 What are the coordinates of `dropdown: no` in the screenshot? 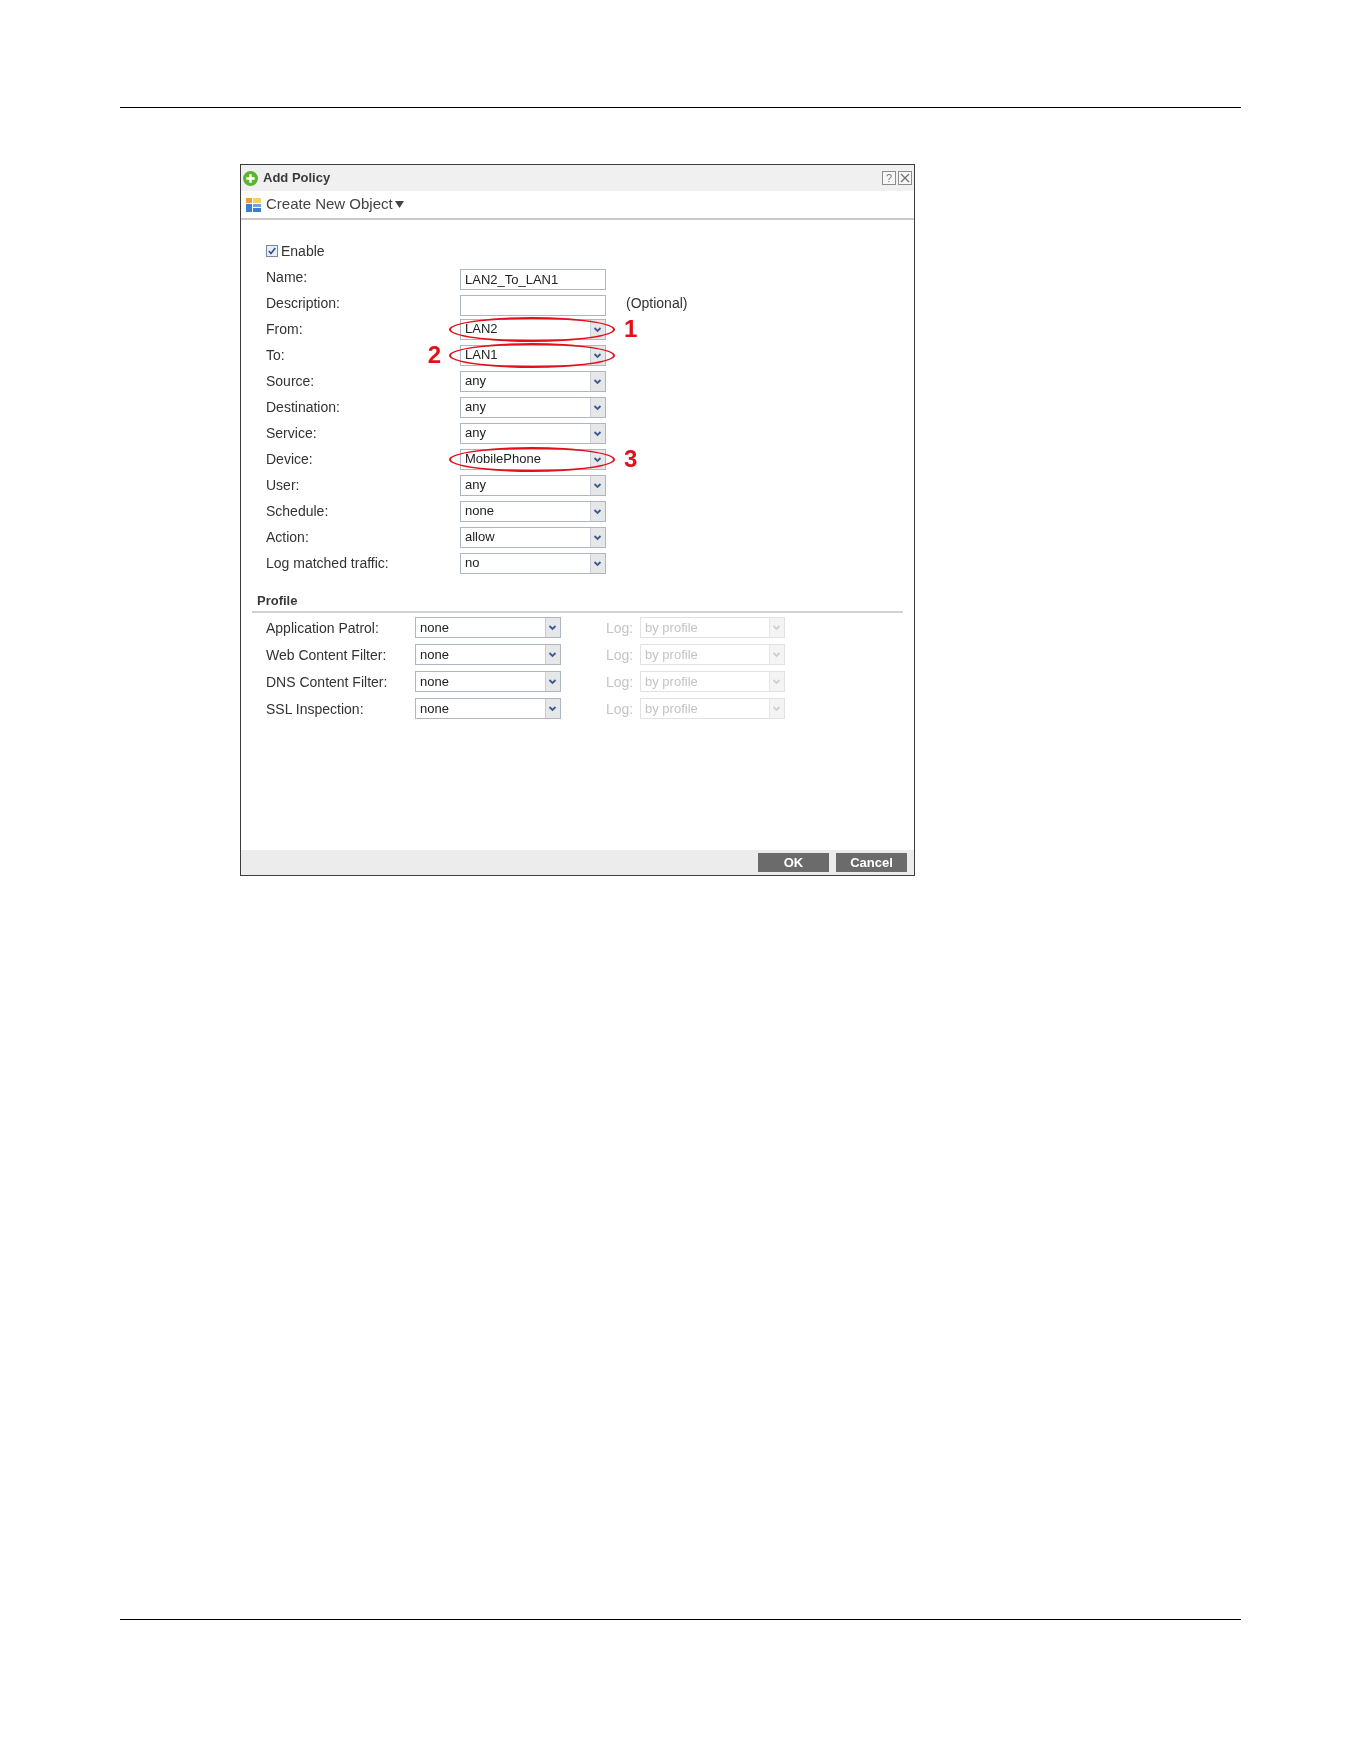 It's located at (533, 563).